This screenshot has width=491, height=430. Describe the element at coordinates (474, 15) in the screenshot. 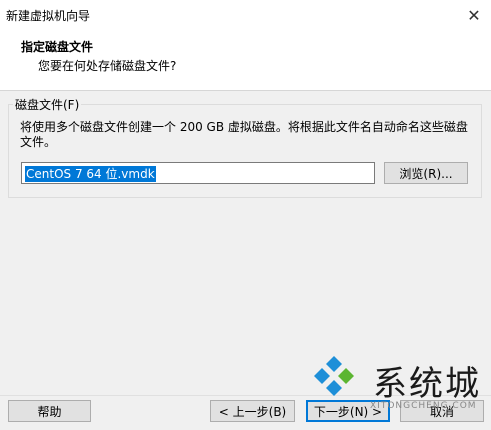

I see `close-icon: ✕` at that location.